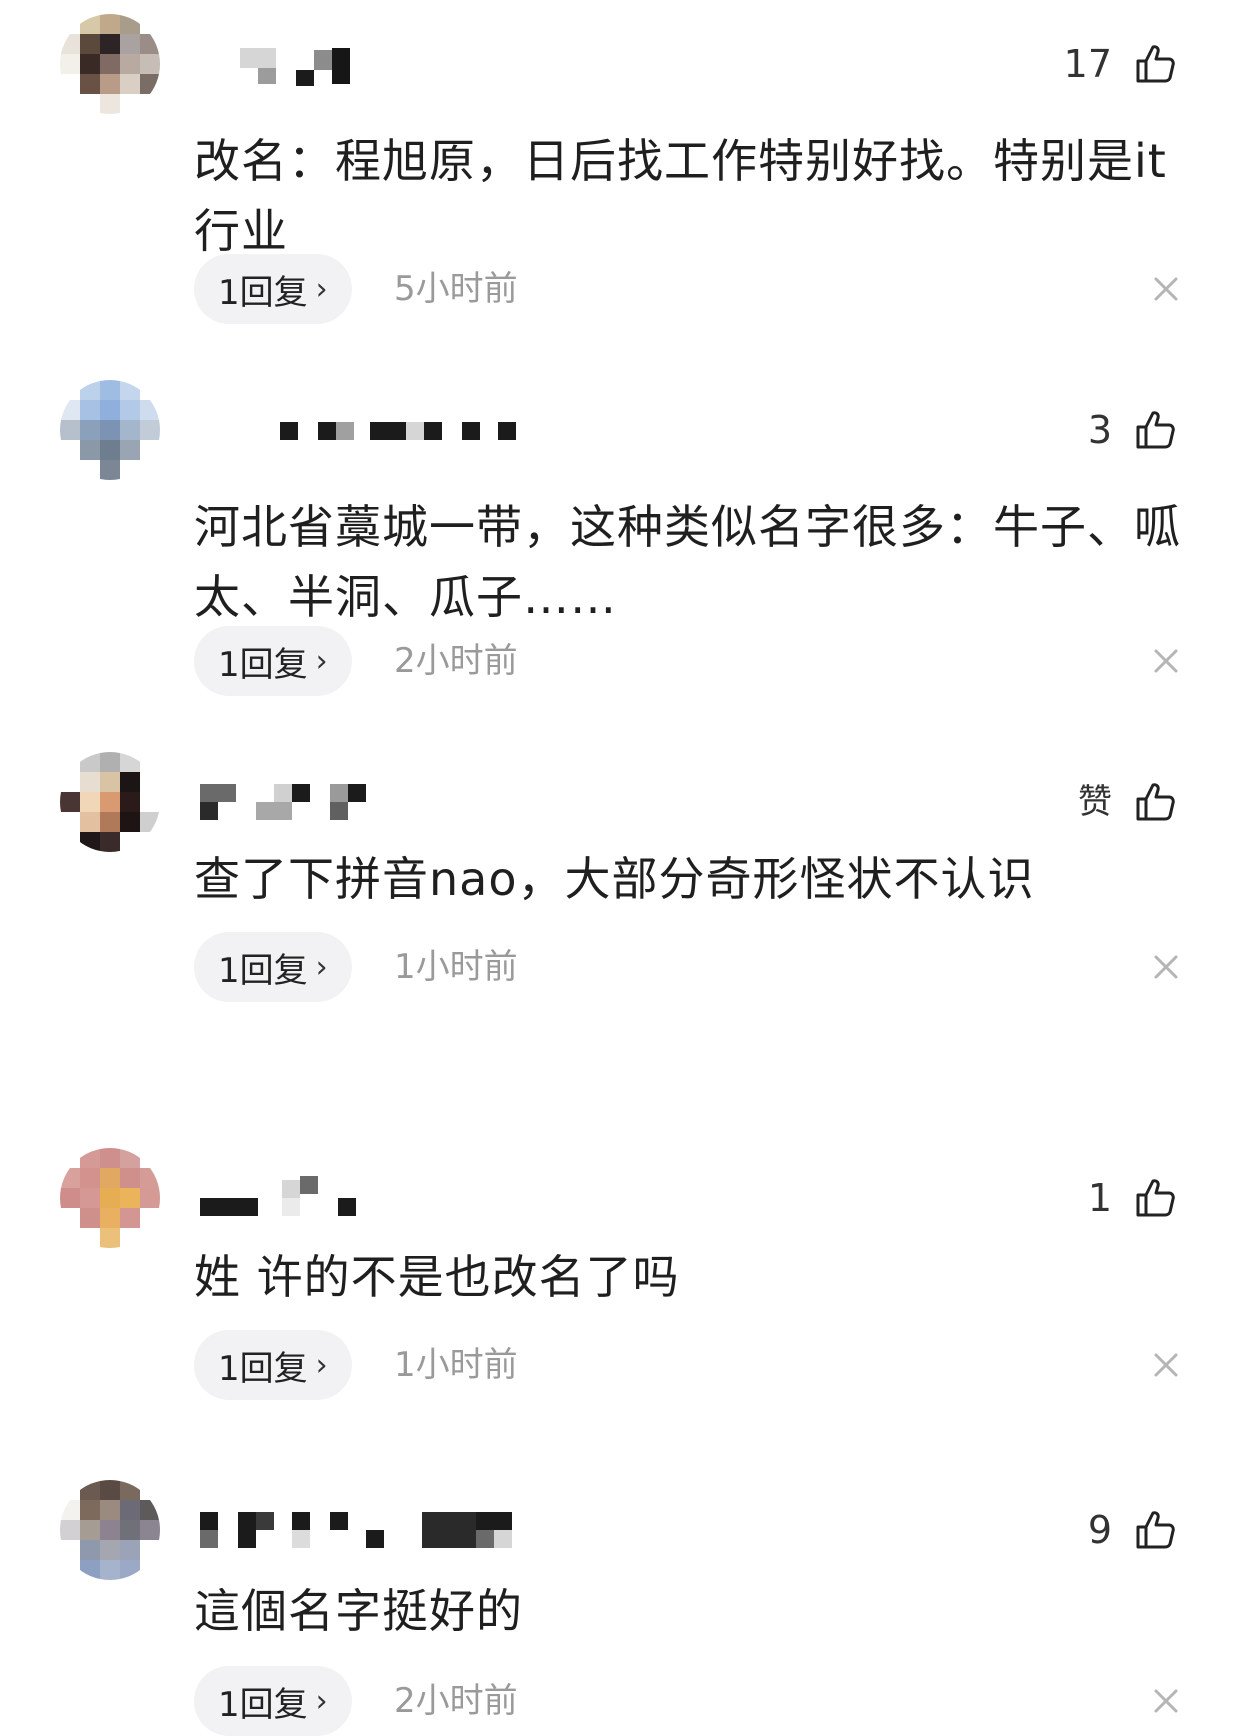 This screenshot has width=1242, height=1736. Describe the element at coordinates (1132, 430) in the screenshot. I see `like-control: 3` at that location.